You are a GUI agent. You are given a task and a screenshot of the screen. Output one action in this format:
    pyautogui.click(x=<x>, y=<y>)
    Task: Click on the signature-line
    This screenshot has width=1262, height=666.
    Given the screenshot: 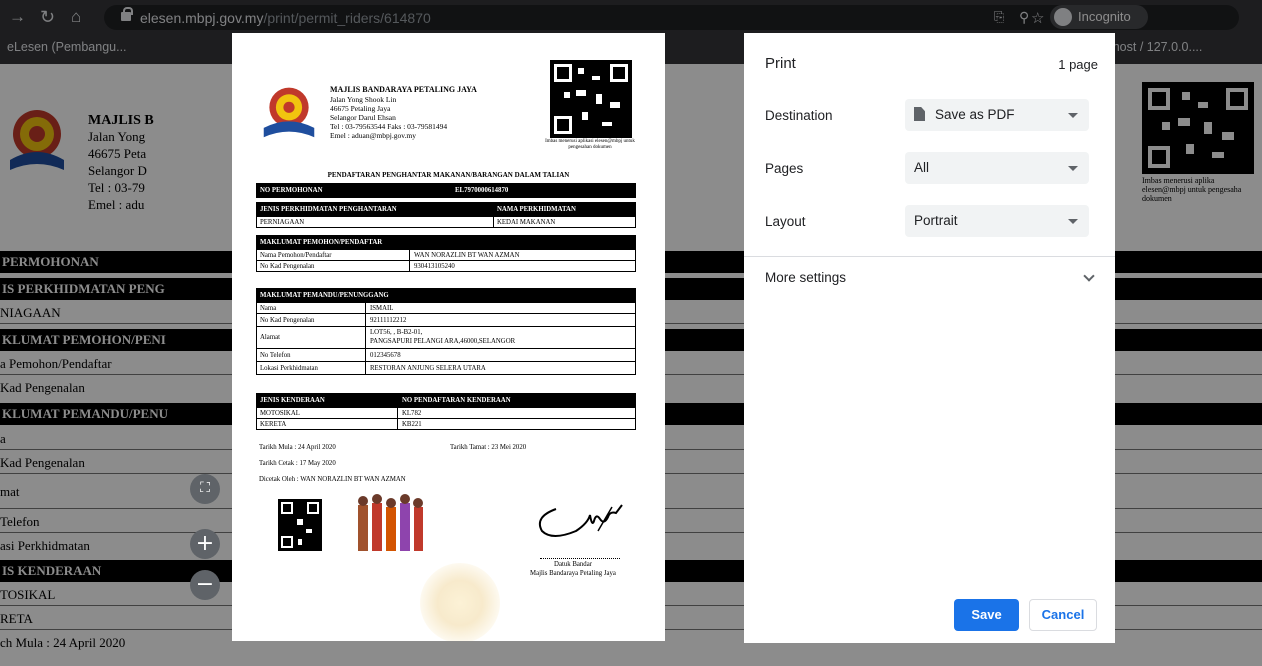 What is the action you would take?
    pyautogui.click(x=580, y=558)
    